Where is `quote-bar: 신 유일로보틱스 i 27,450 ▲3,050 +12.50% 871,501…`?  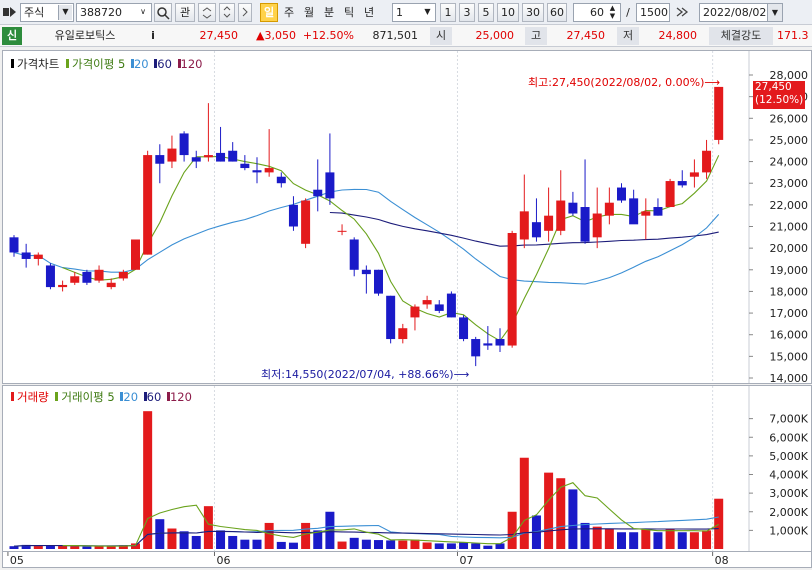
quote-bar: 신 유일로보틱스 i 27,450 ▲3,050 +12.50% 871,501… is located at coordinates (406, 36).